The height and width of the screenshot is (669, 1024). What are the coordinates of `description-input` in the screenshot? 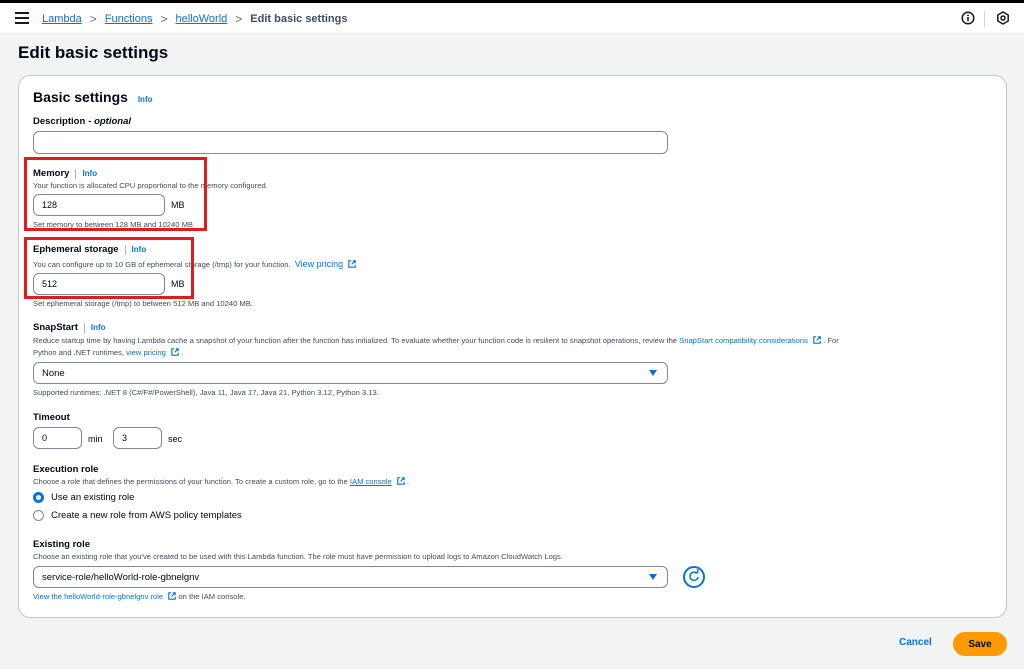 It's located at (350, 142).